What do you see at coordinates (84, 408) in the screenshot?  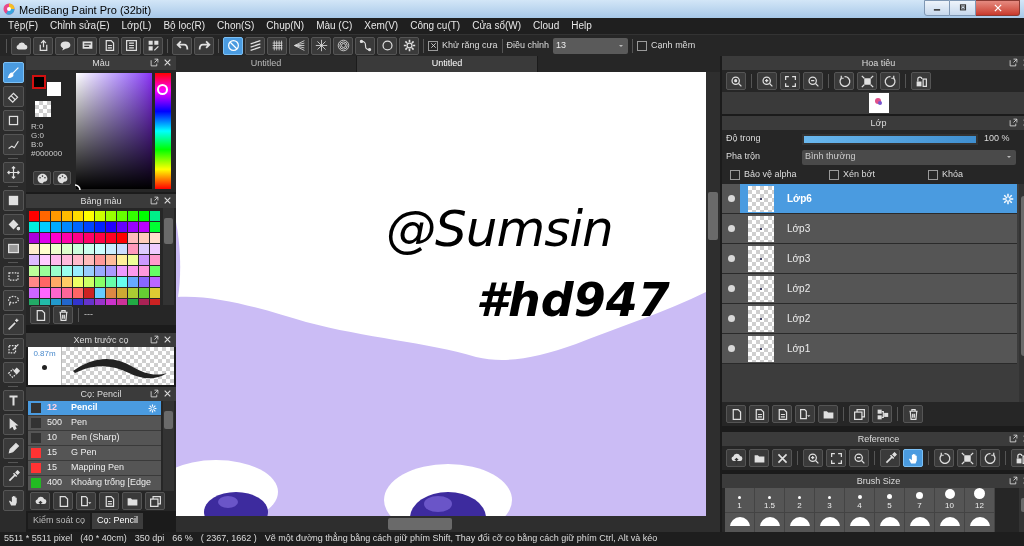 I see `brush-name: Pencil` at bounding box center [84, 408].